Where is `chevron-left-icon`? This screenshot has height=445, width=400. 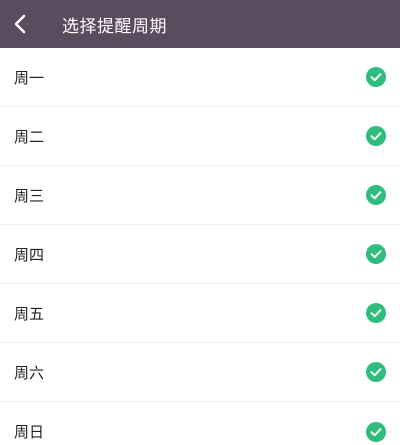
chevron-left-icon is located at coordinates (20, 24).